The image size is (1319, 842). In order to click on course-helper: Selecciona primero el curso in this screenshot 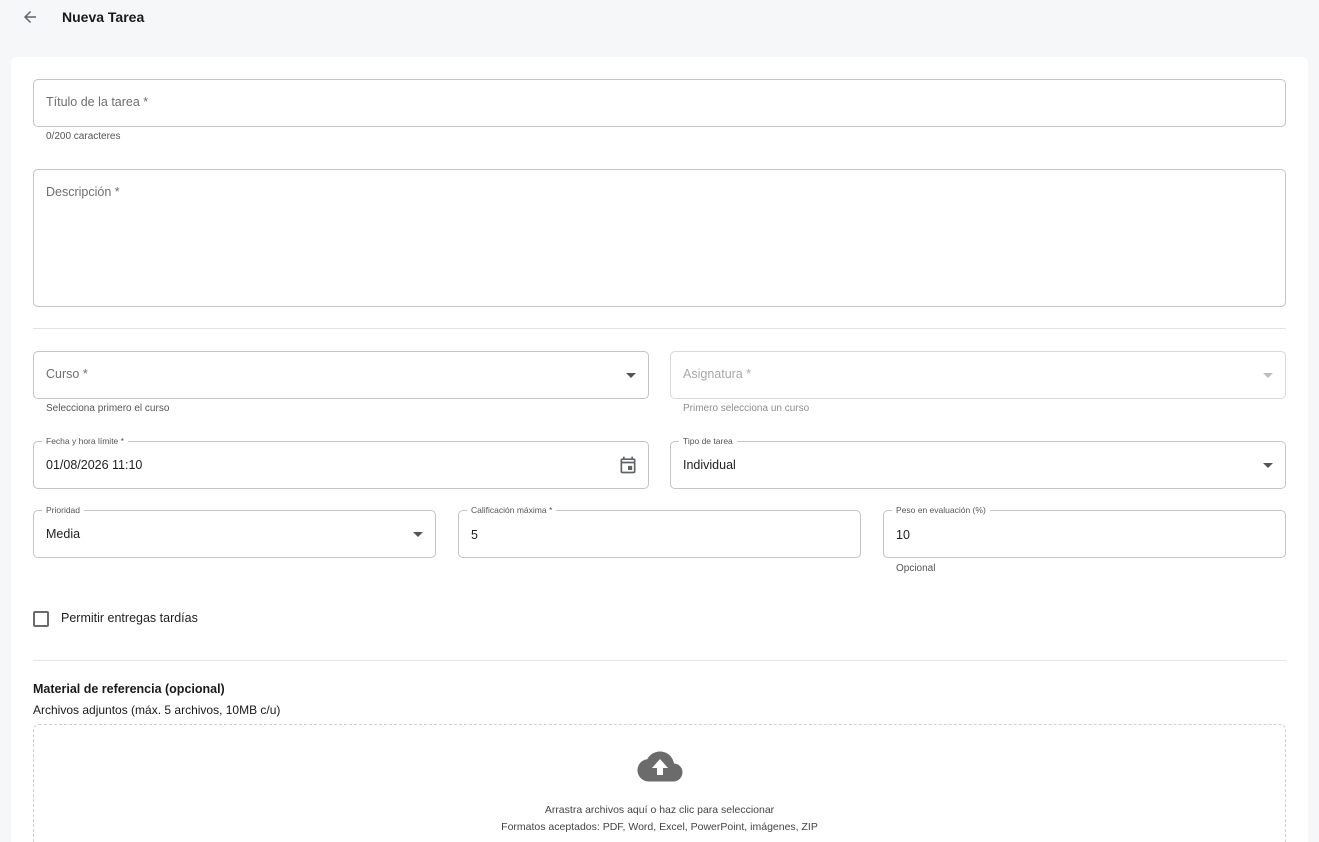, I will do `click(108, 408)`.